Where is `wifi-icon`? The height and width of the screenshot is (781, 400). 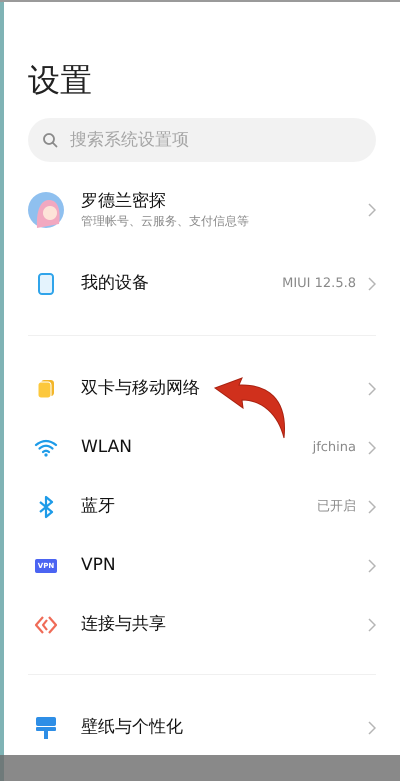 wifi-icon is located at coordinates (46, 447).